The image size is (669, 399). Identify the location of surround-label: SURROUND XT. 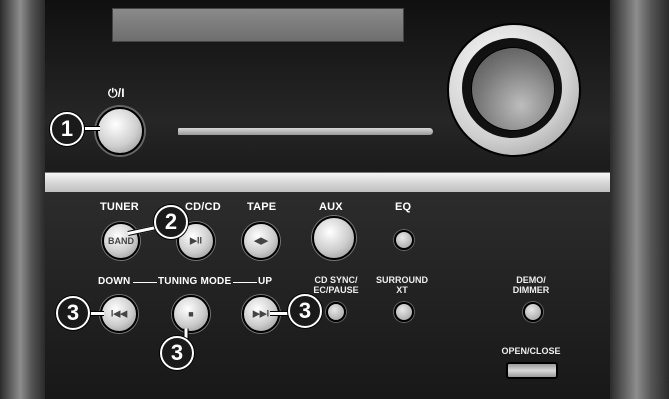
(402, 285).